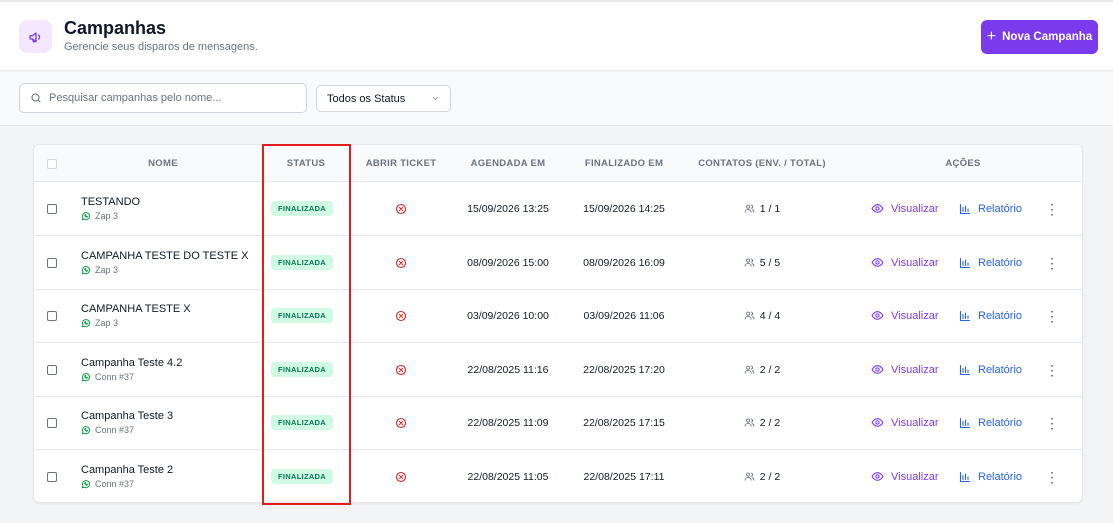  I want to click on finished-date: 22/08/2025 17:20, so click(624, 369).